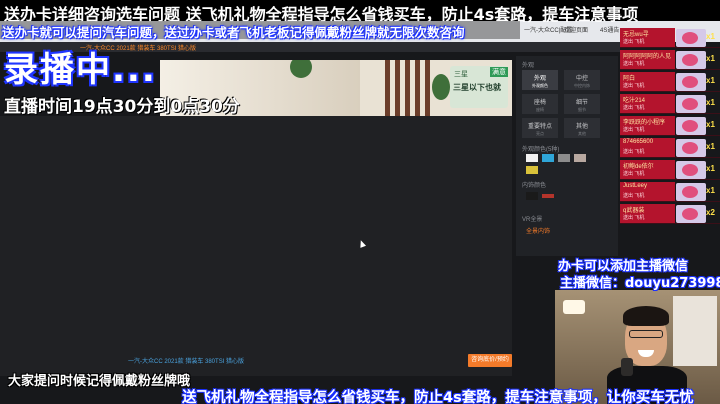 This screenshot has width=720, height=404. What do you see at coordinates (670, 104) in the screenshot?
I see `gift-row: 吃汁214 送出 飞机 x1` at bounding box center [670, 104].